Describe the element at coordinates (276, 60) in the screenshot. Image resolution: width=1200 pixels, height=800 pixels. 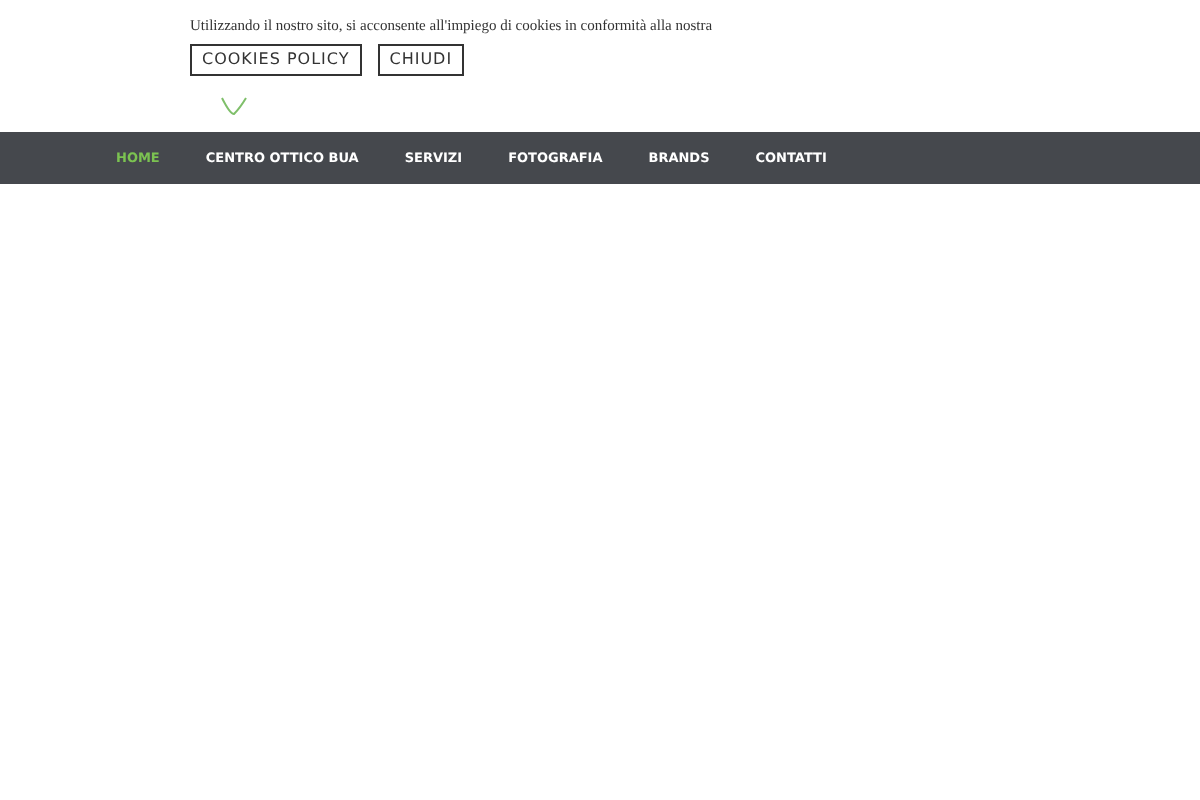
I see `cookie-button: COOKIES POLICY` at that location.